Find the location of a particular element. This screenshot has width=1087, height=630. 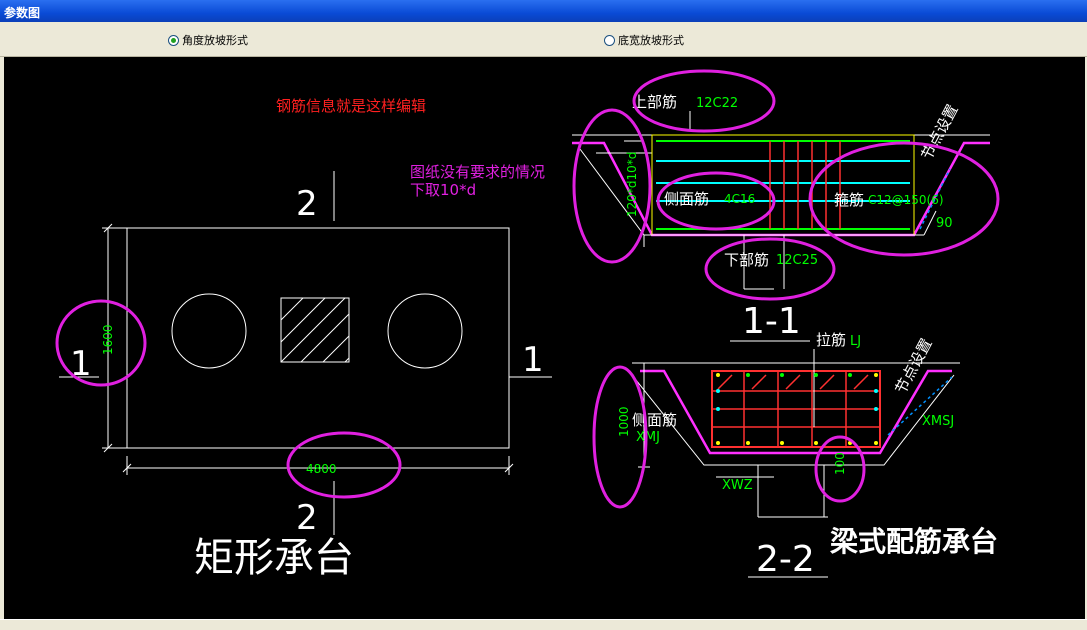

stirrup-label: 箍筋 is located at coordinates (849, 200).